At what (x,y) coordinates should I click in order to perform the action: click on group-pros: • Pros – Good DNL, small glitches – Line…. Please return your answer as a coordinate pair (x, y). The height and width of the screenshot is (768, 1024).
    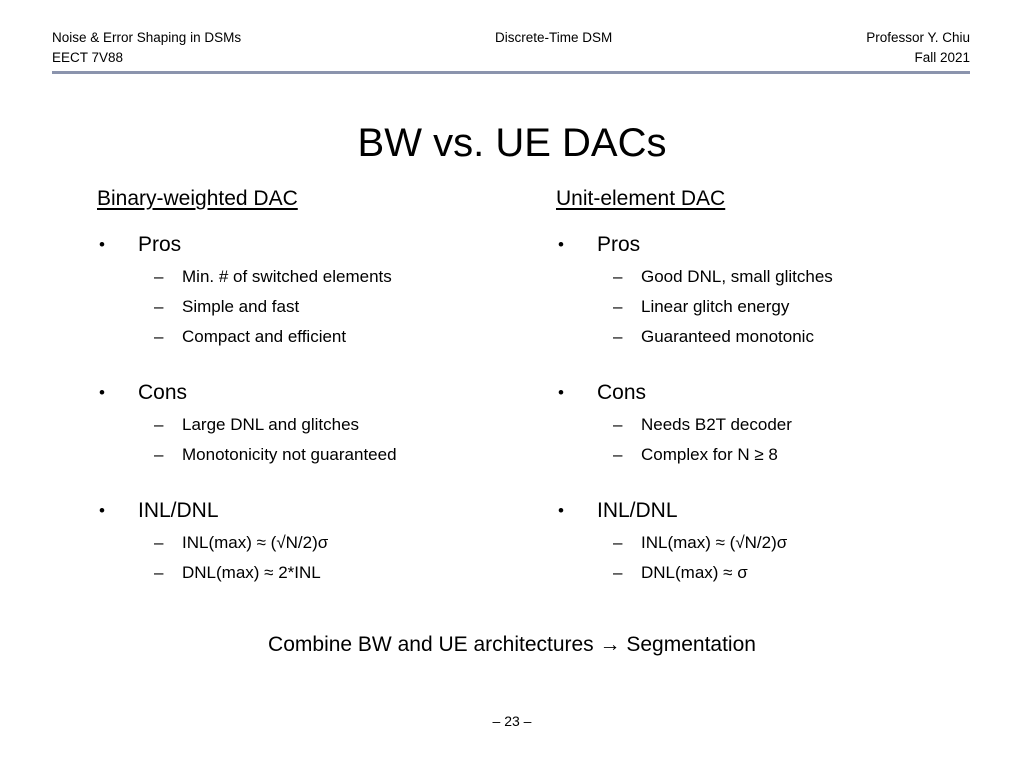
    Looking at the image, I should click on (766, 291).